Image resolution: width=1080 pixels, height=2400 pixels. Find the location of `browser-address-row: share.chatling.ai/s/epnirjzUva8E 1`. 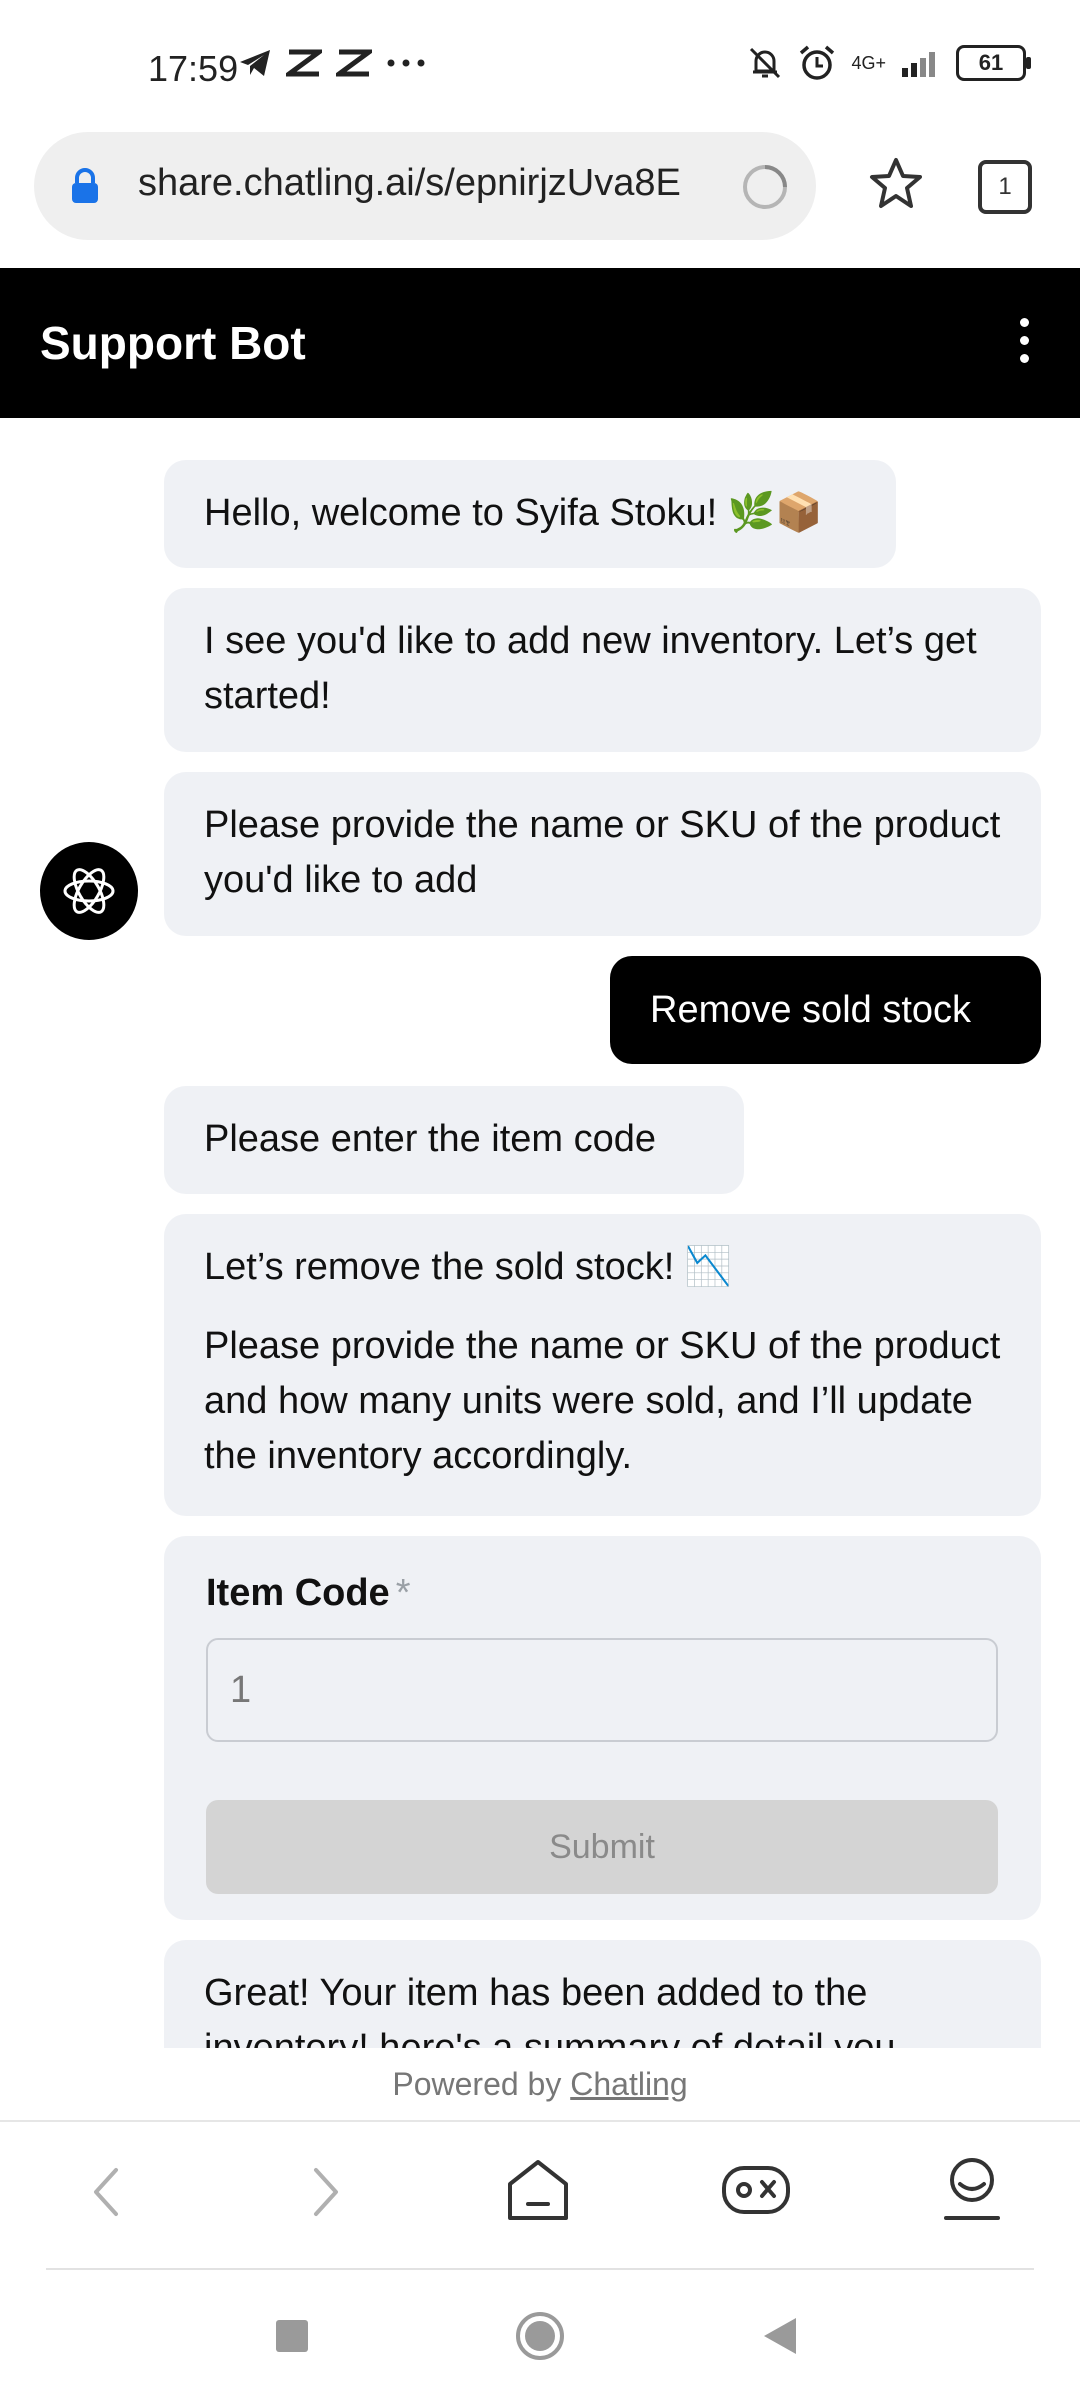

browser-address-row: share.chatling.ai/s/epnirjzUva8E 1 is located at coordinates (540, 200).